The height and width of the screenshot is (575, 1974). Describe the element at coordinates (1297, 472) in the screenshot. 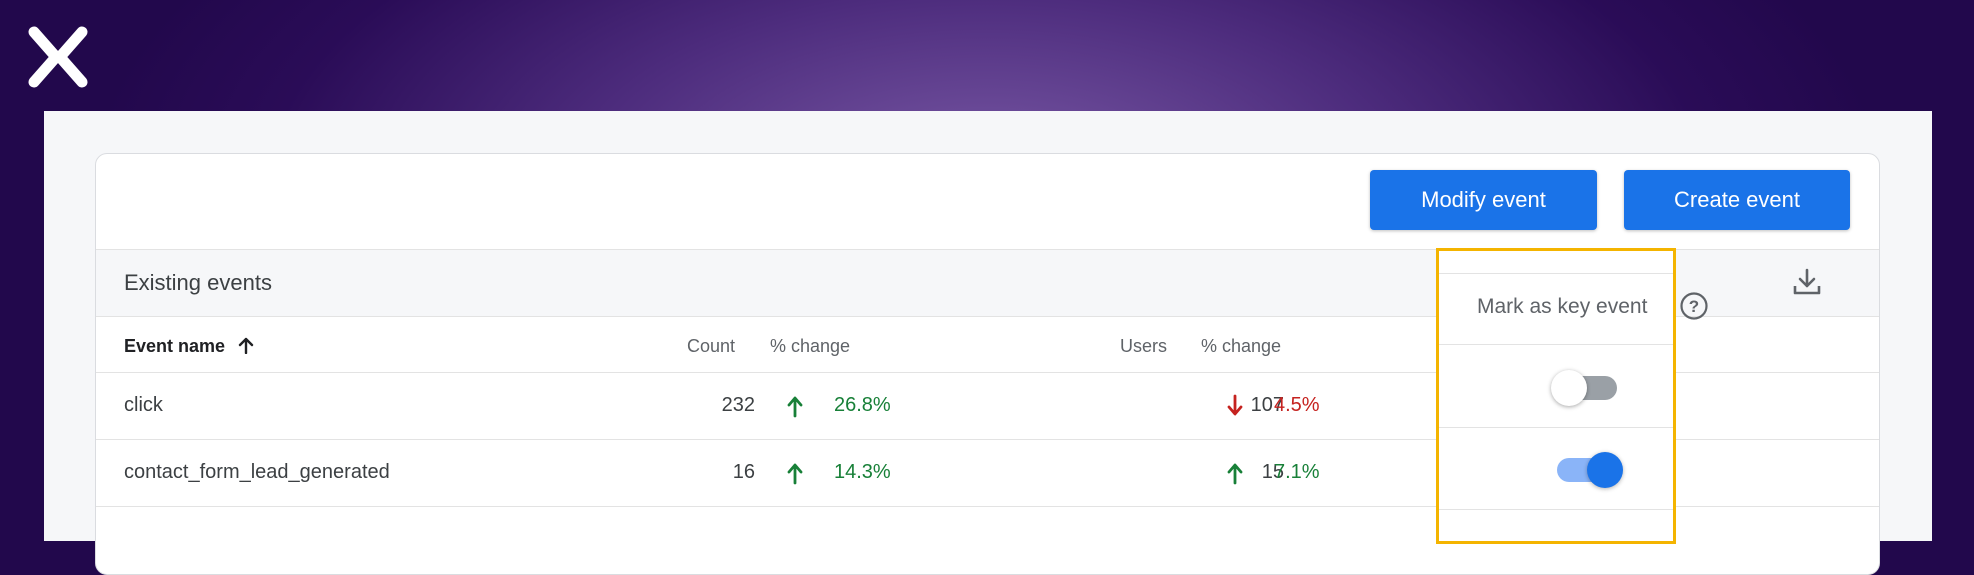

I see `users-change: 7.1%` at that location.